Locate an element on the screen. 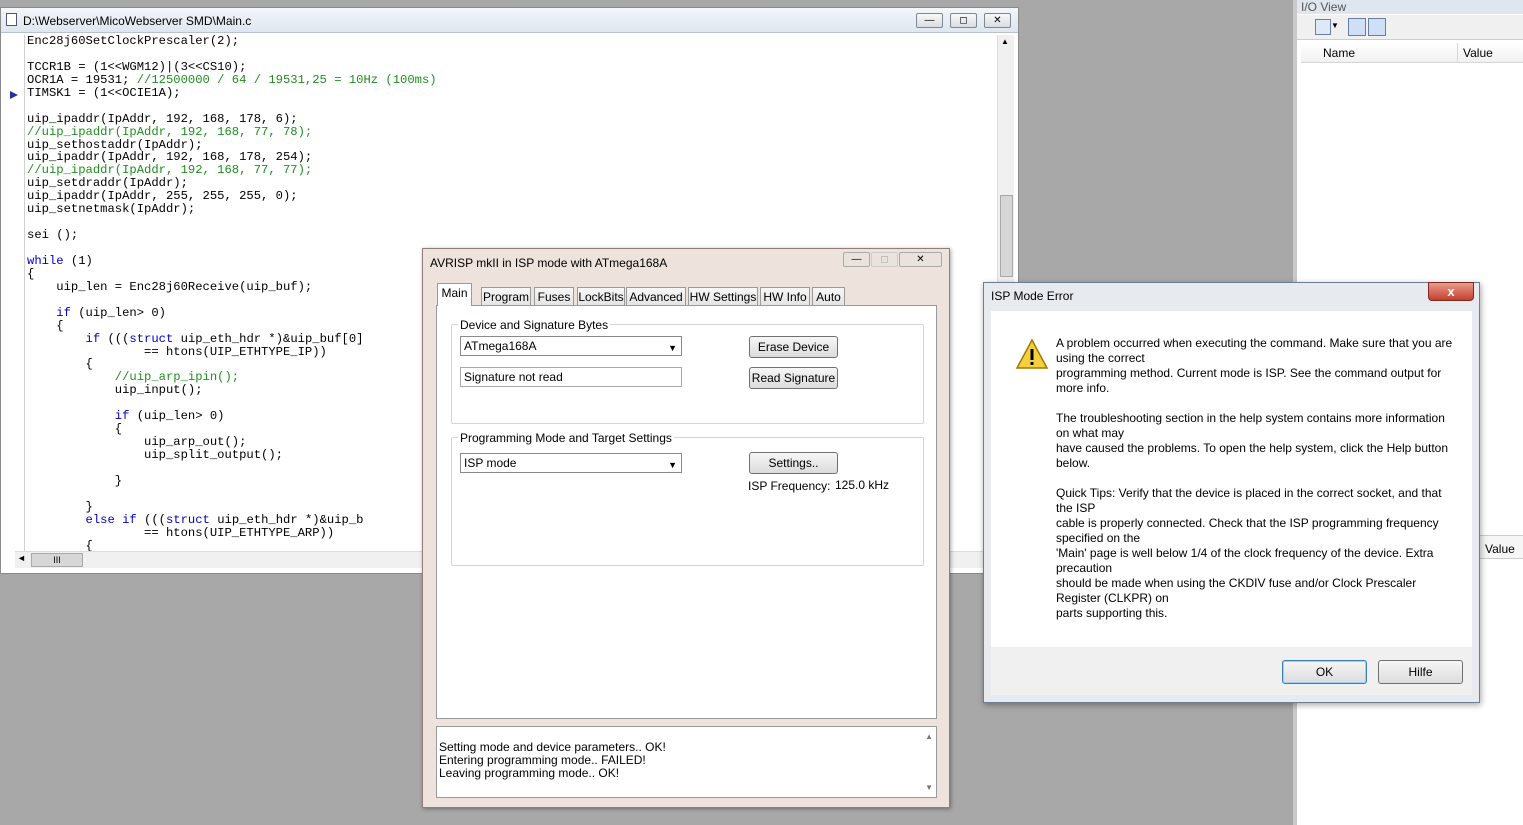 The image size is (1523, 825). lower-table-header: Value is located at coordinates (1500, 547).